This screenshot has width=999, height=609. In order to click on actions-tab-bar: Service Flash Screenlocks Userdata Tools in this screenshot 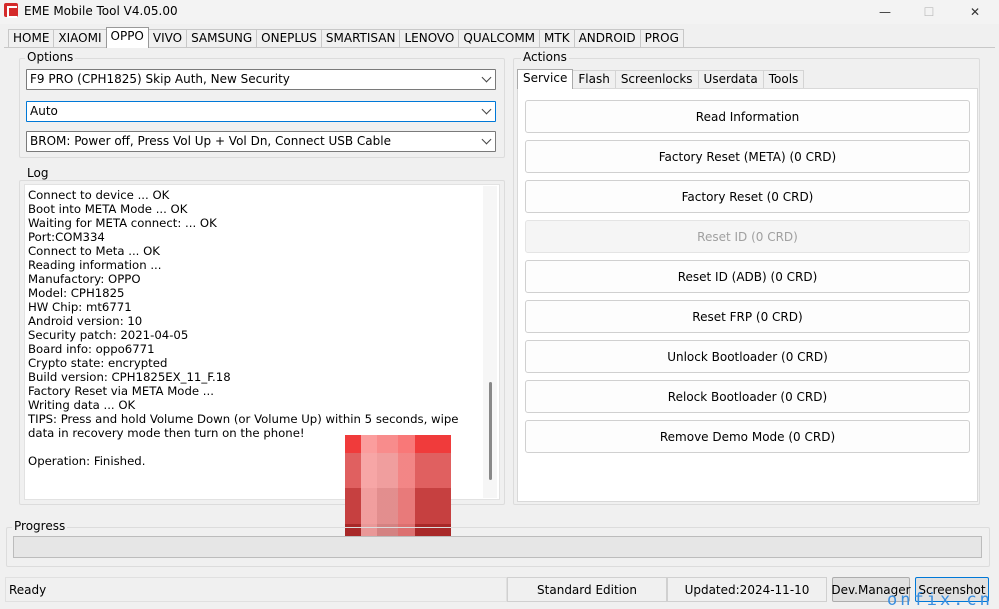, I will do `click(661, 79)`.